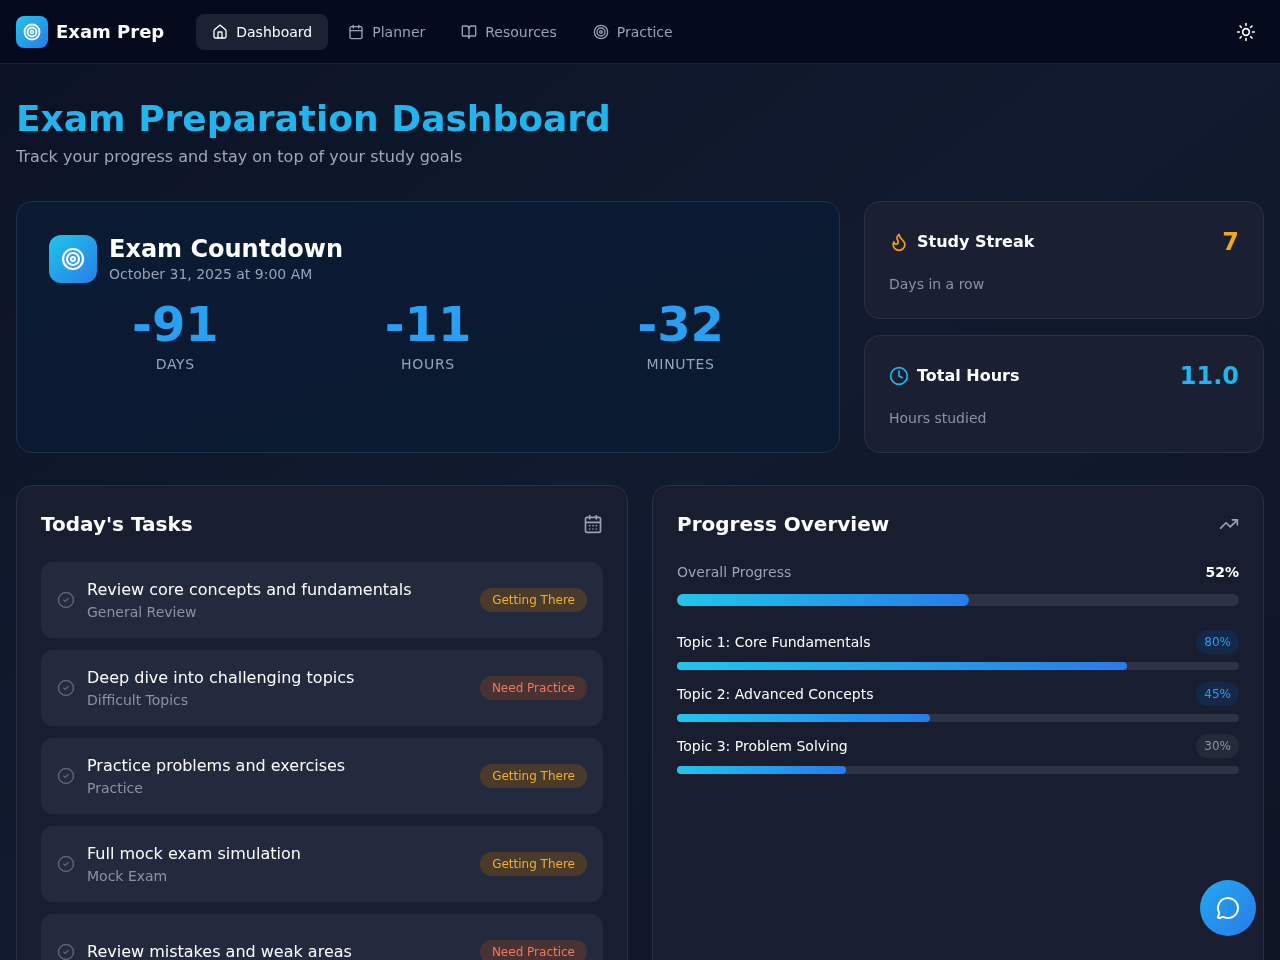 The height and width of the screenshot is (960, 1280). What do you see at coordinates (117, 524) in the screenshot?
I see `card-title: Today's Tasks` at bounding box center [117, 524].